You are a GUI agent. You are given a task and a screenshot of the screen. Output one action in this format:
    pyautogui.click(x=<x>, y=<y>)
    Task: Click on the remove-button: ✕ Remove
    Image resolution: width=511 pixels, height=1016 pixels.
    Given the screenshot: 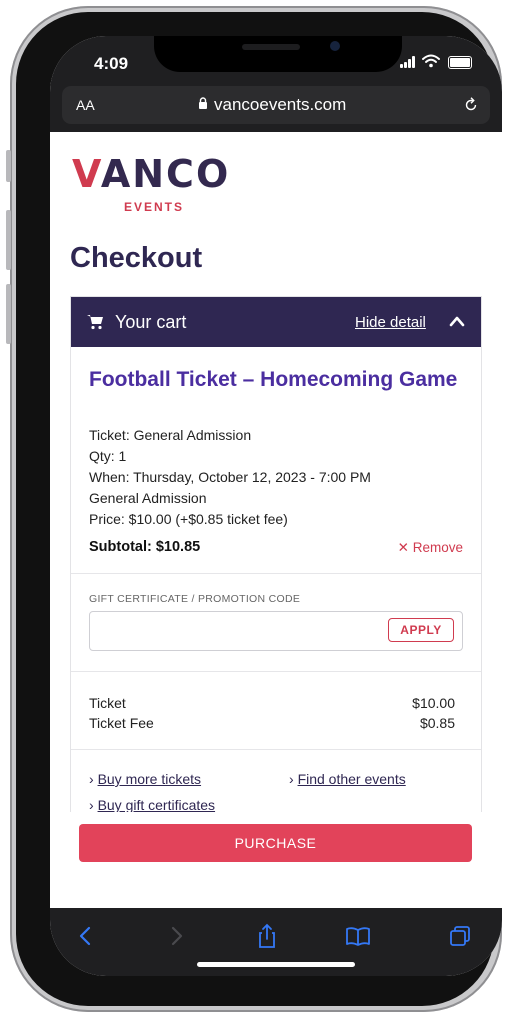 What is the action you would take?
    pyautogui.click(x=430, y=548)
    